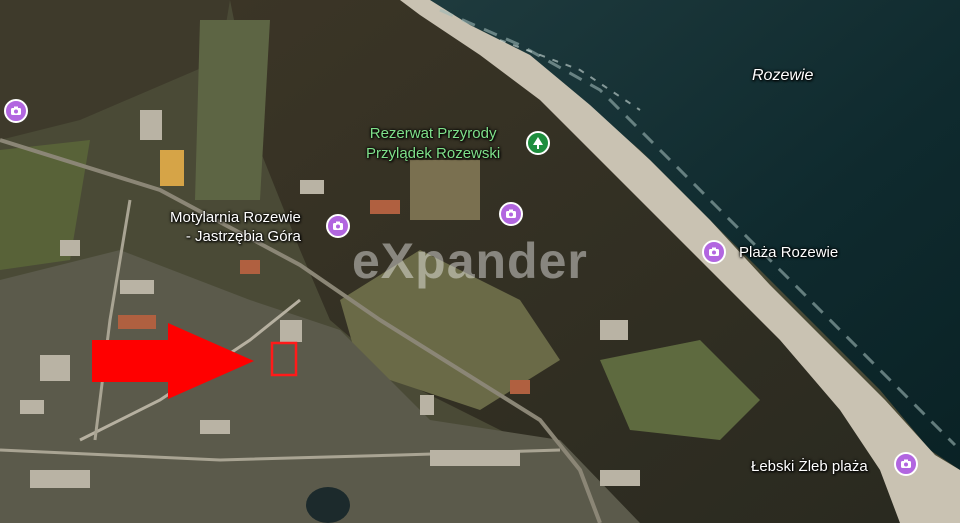  I want to click on tree-icon, so click(538, 143).